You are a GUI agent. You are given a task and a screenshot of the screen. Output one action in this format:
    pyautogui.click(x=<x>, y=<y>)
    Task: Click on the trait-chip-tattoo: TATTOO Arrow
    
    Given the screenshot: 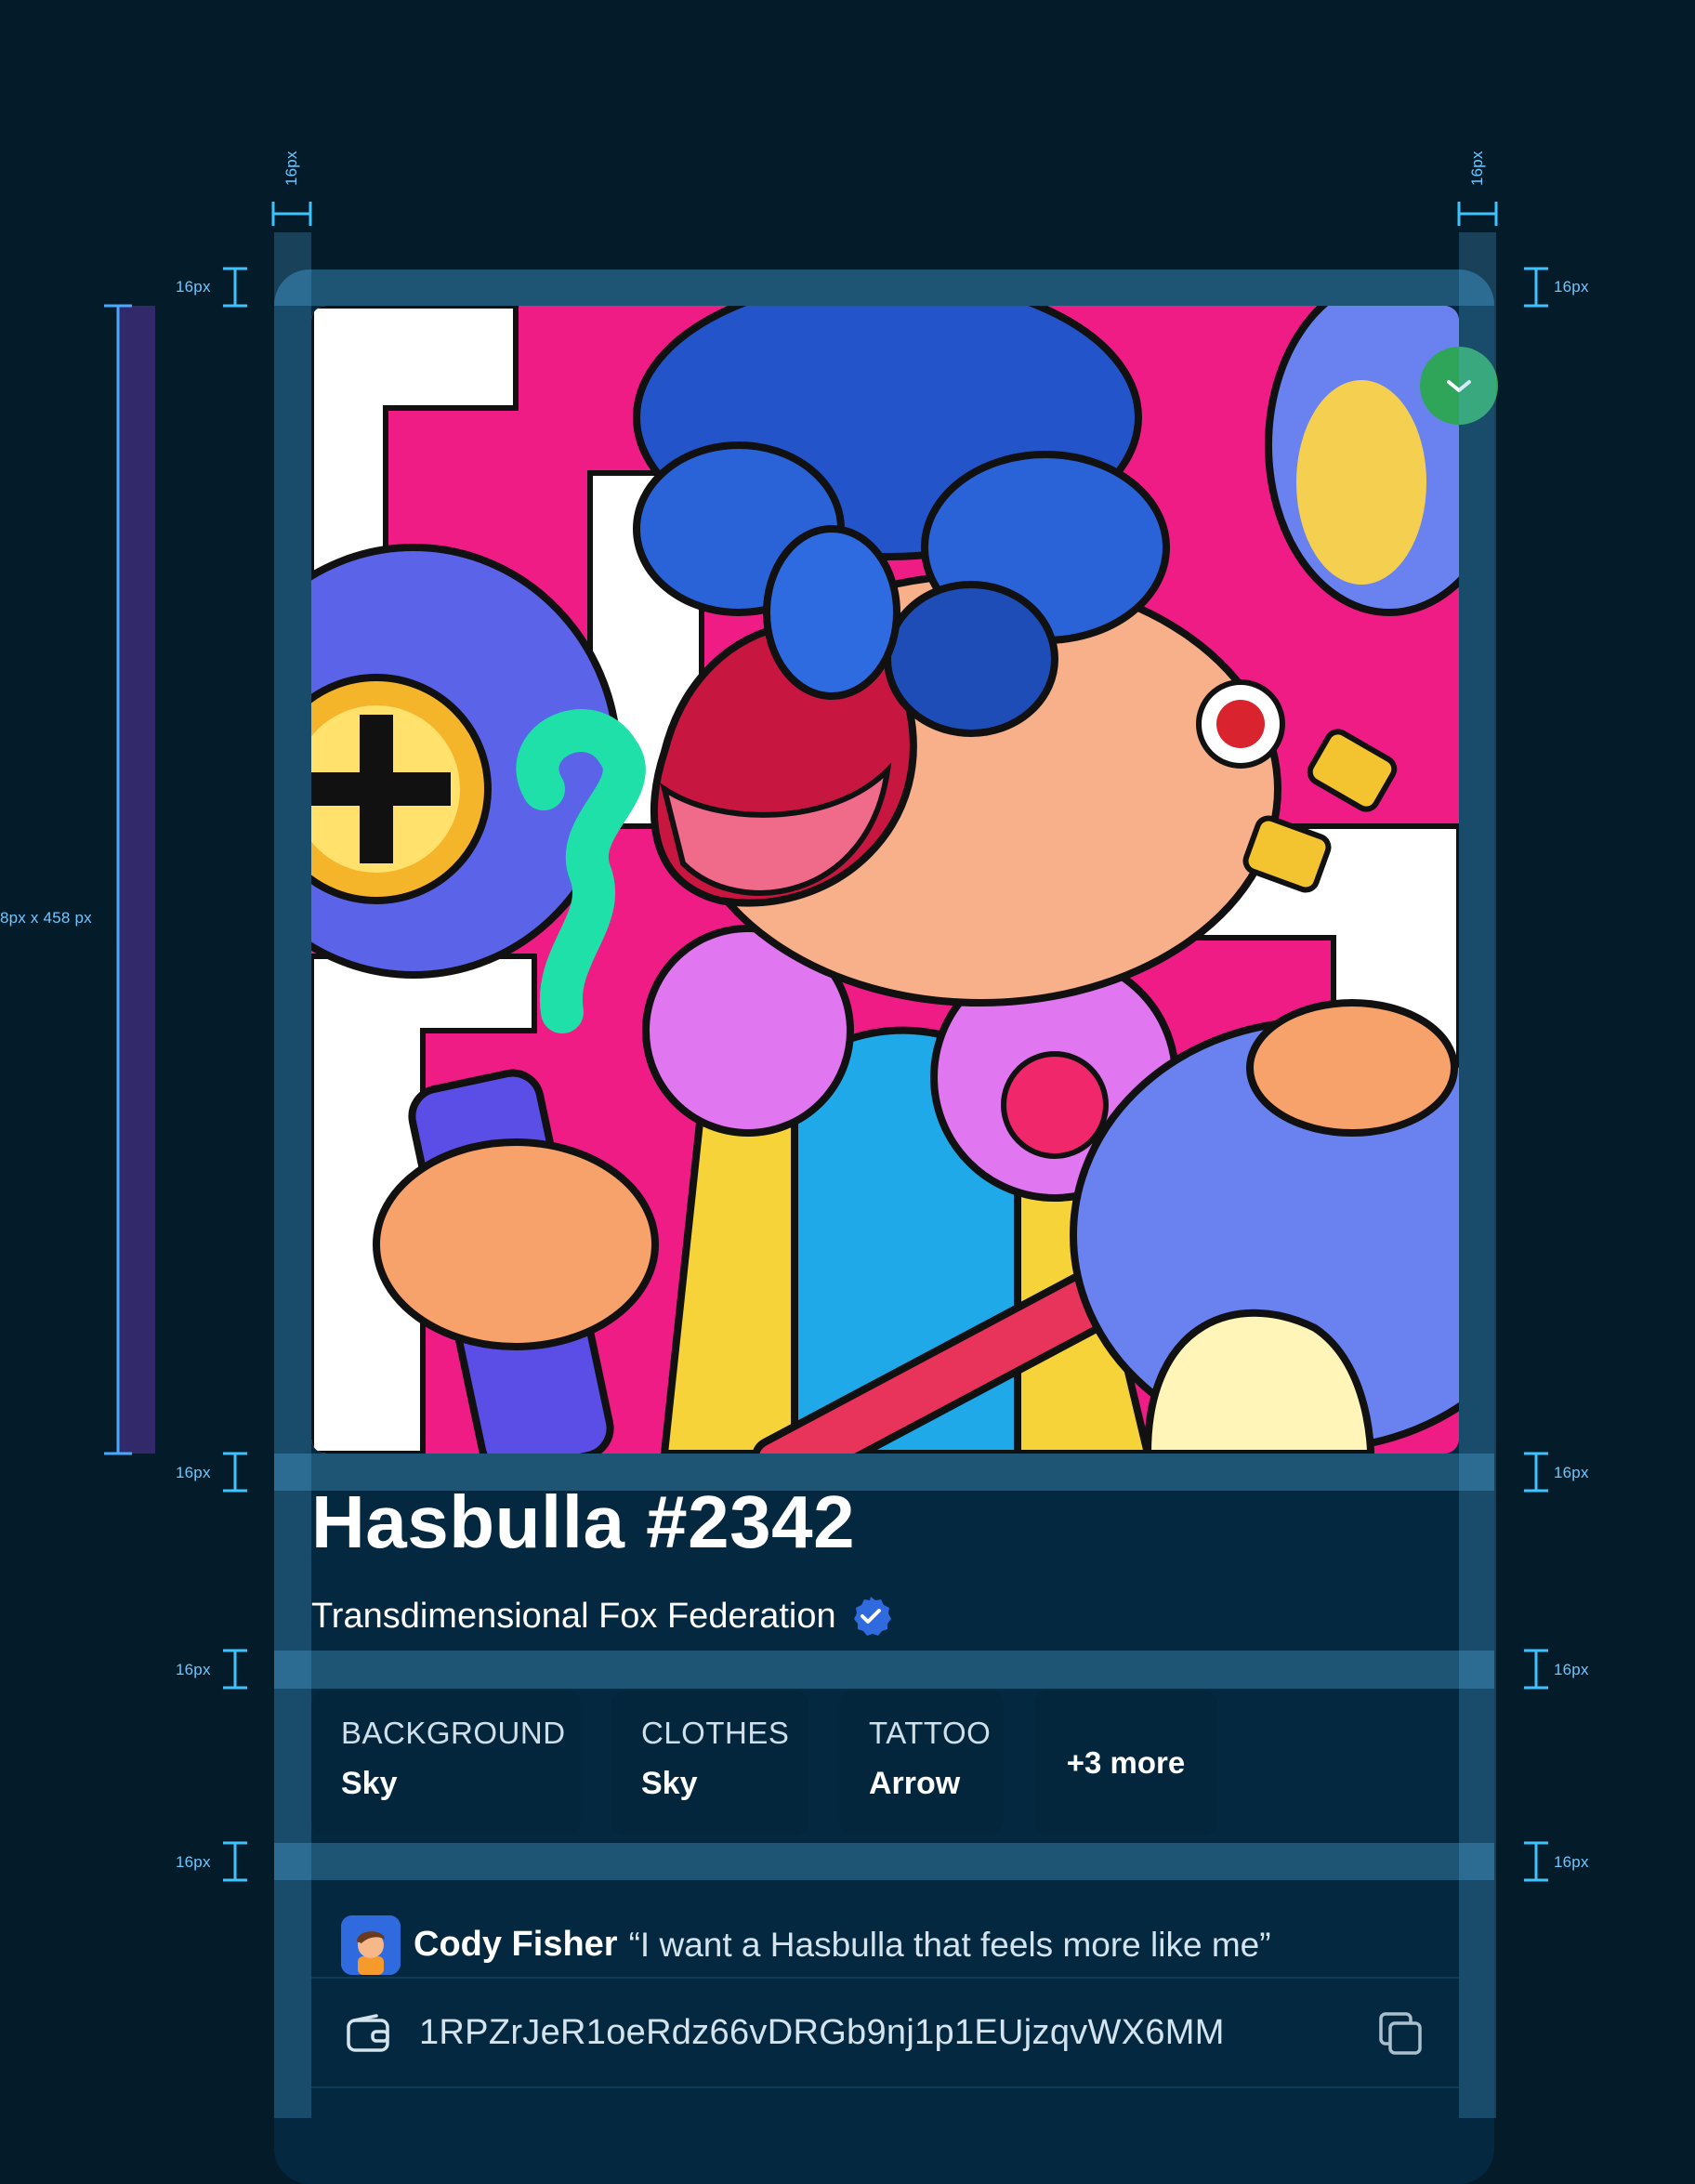 What is the action you would take?
    pyautogui.click(x=921, y=1762)
    